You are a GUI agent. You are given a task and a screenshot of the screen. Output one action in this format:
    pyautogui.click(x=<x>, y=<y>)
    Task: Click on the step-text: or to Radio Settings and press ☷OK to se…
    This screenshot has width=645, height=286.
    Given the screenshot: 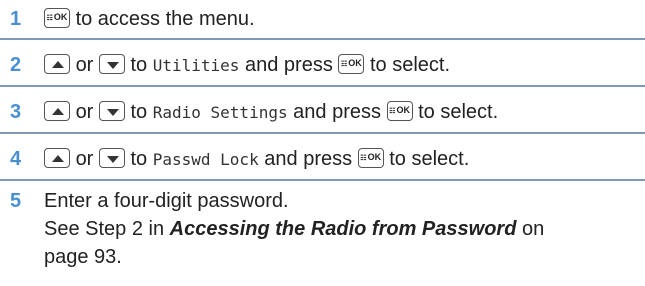 What is the action you would take?
    pyautogui.click(x=344, y=112)
    